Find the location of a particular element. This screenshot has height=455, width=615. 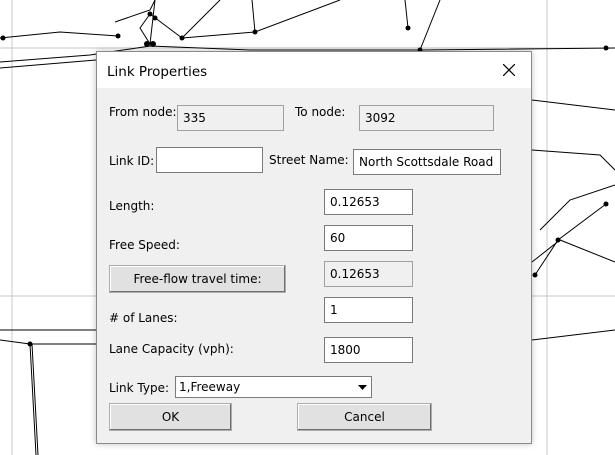

free-speed-label: Free Speed: is located at coordinates (144, 245).